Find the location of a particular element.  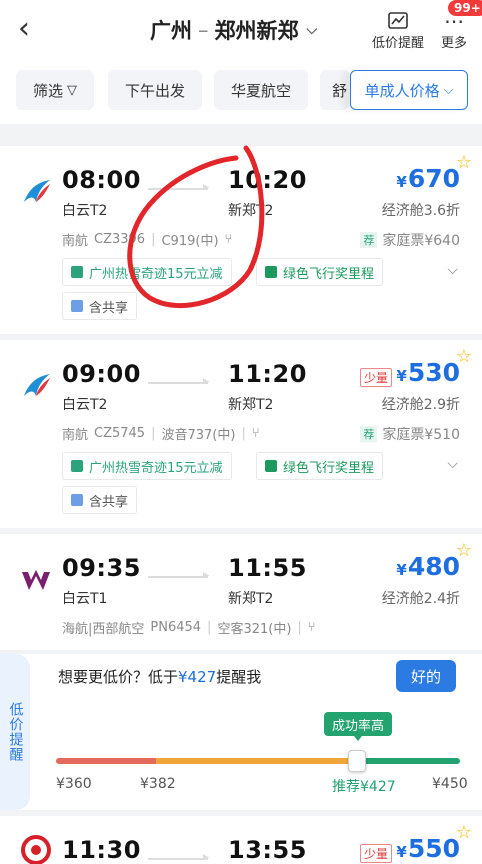

price: ¥670 is located at coordinates (428, 178).